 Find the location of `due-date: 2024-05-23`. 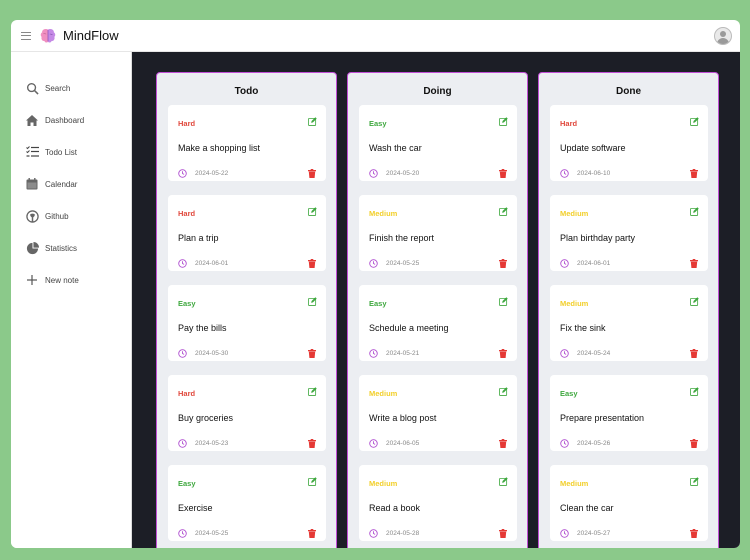

due-date: 2024-05-23 is located at coordinates (212, 443).